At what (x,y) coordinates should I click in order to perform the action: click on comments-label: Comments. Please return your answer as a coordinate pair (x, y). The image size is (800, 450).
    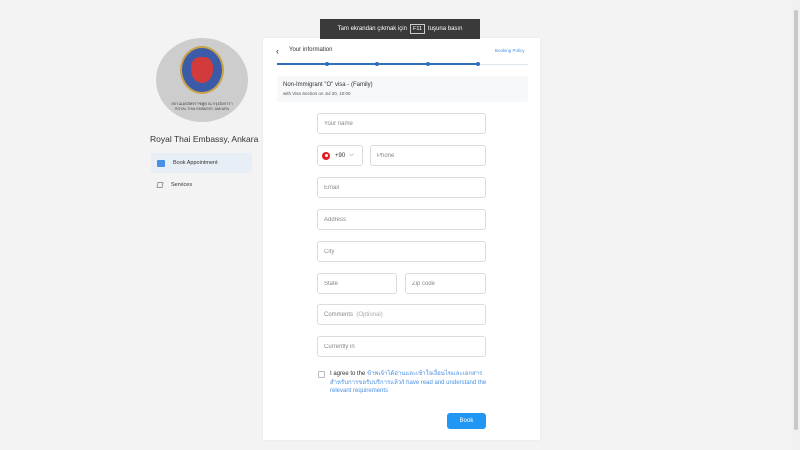
    Looking at the image, I should click on (339, 314).